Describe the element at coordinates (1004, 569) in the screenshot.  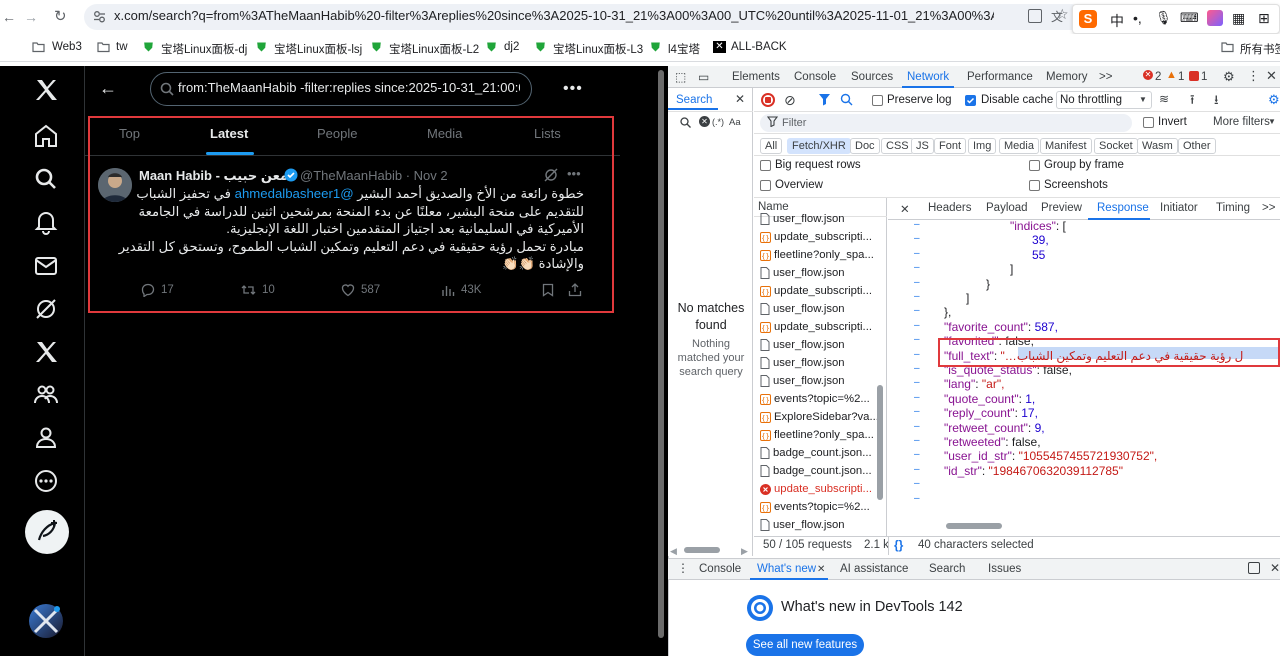
I see `drawer-tab-issues: Issues` at that location.